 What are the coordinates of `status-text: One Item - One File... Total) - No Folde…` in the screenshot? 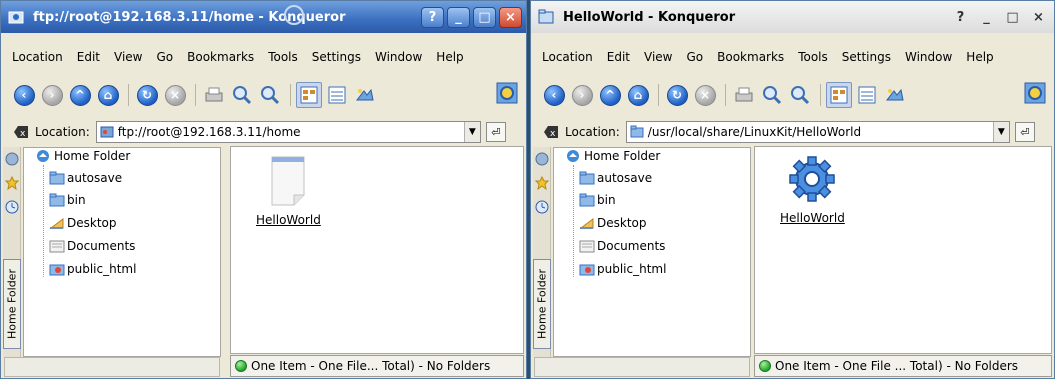 It's located at (371, 366).